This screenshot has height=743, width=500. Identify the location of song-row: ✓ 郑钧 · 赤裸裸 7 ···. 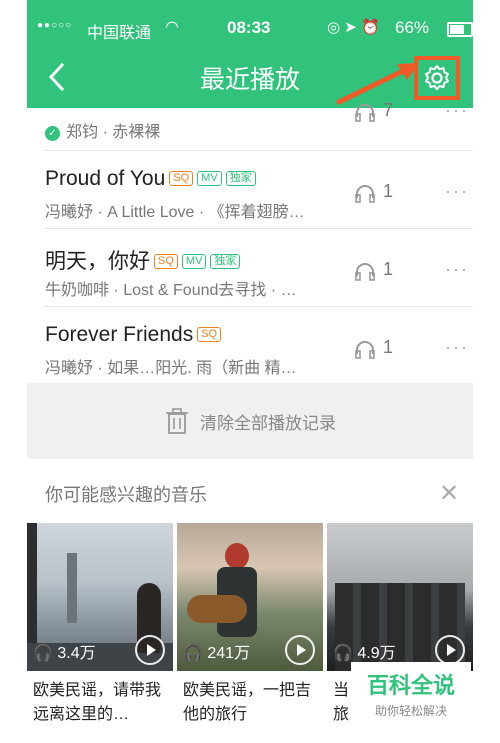
(259, 125).